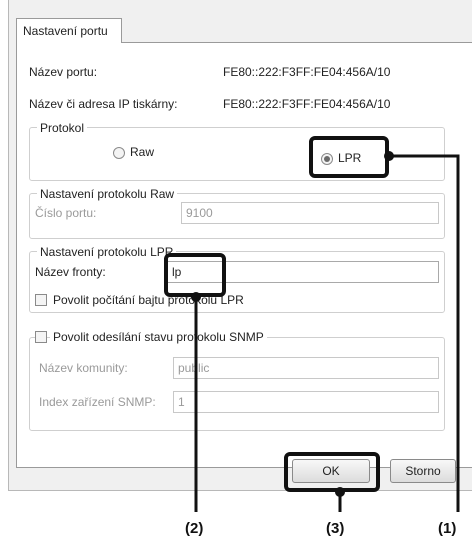  What do you see at coordinates (194, 528) in the screenshot?
I see `callout-number-2: (2)` at bounding box center [194, 528].